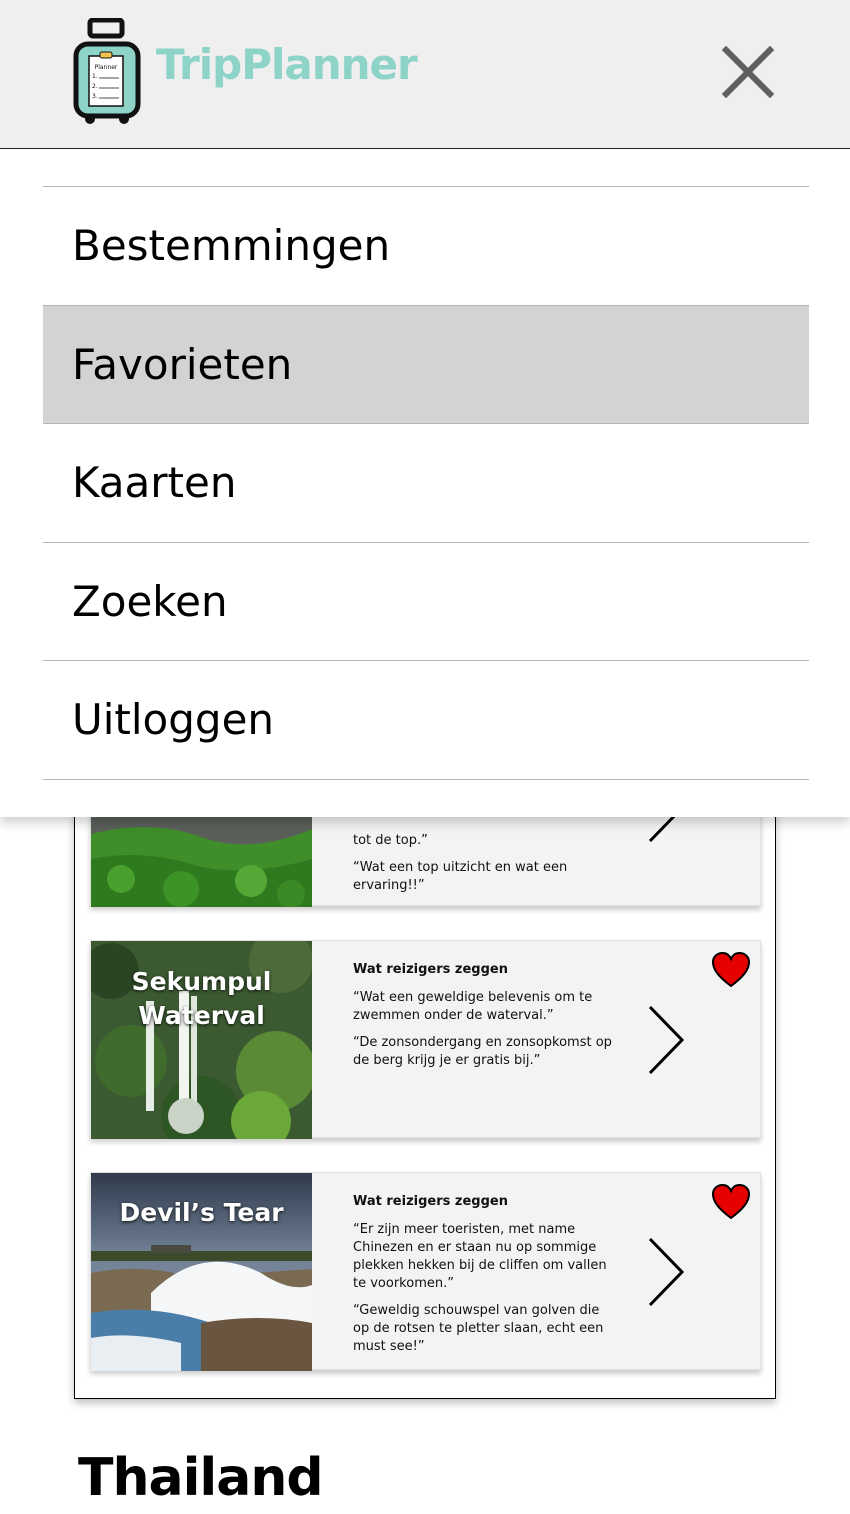  I want to click on close-icon, so click(748, 72).